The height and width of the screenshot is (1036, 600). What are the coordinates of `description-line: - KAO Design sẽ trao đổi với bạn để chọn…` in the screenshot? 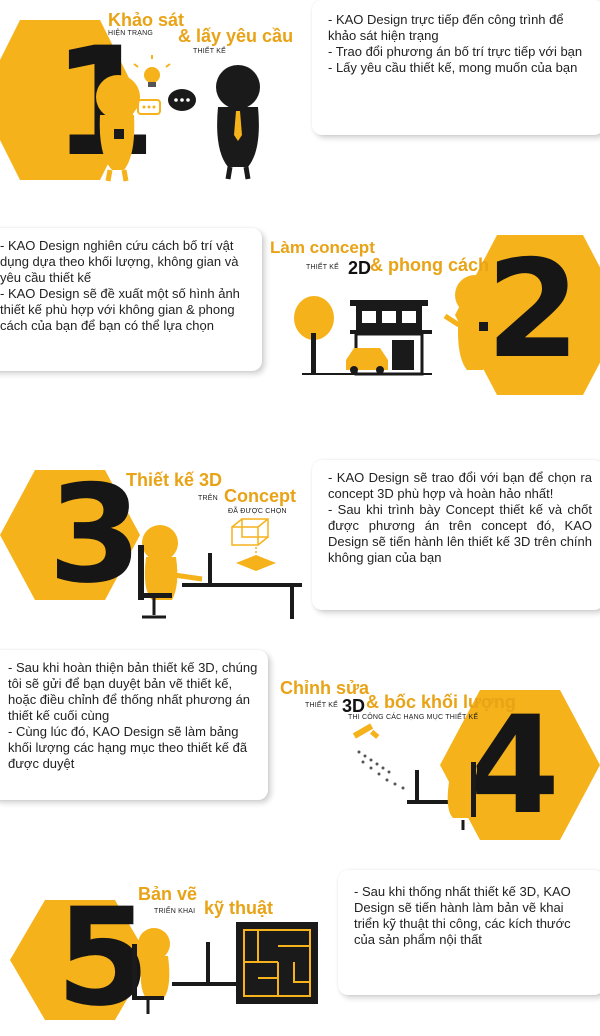 It's located at (460, 485).